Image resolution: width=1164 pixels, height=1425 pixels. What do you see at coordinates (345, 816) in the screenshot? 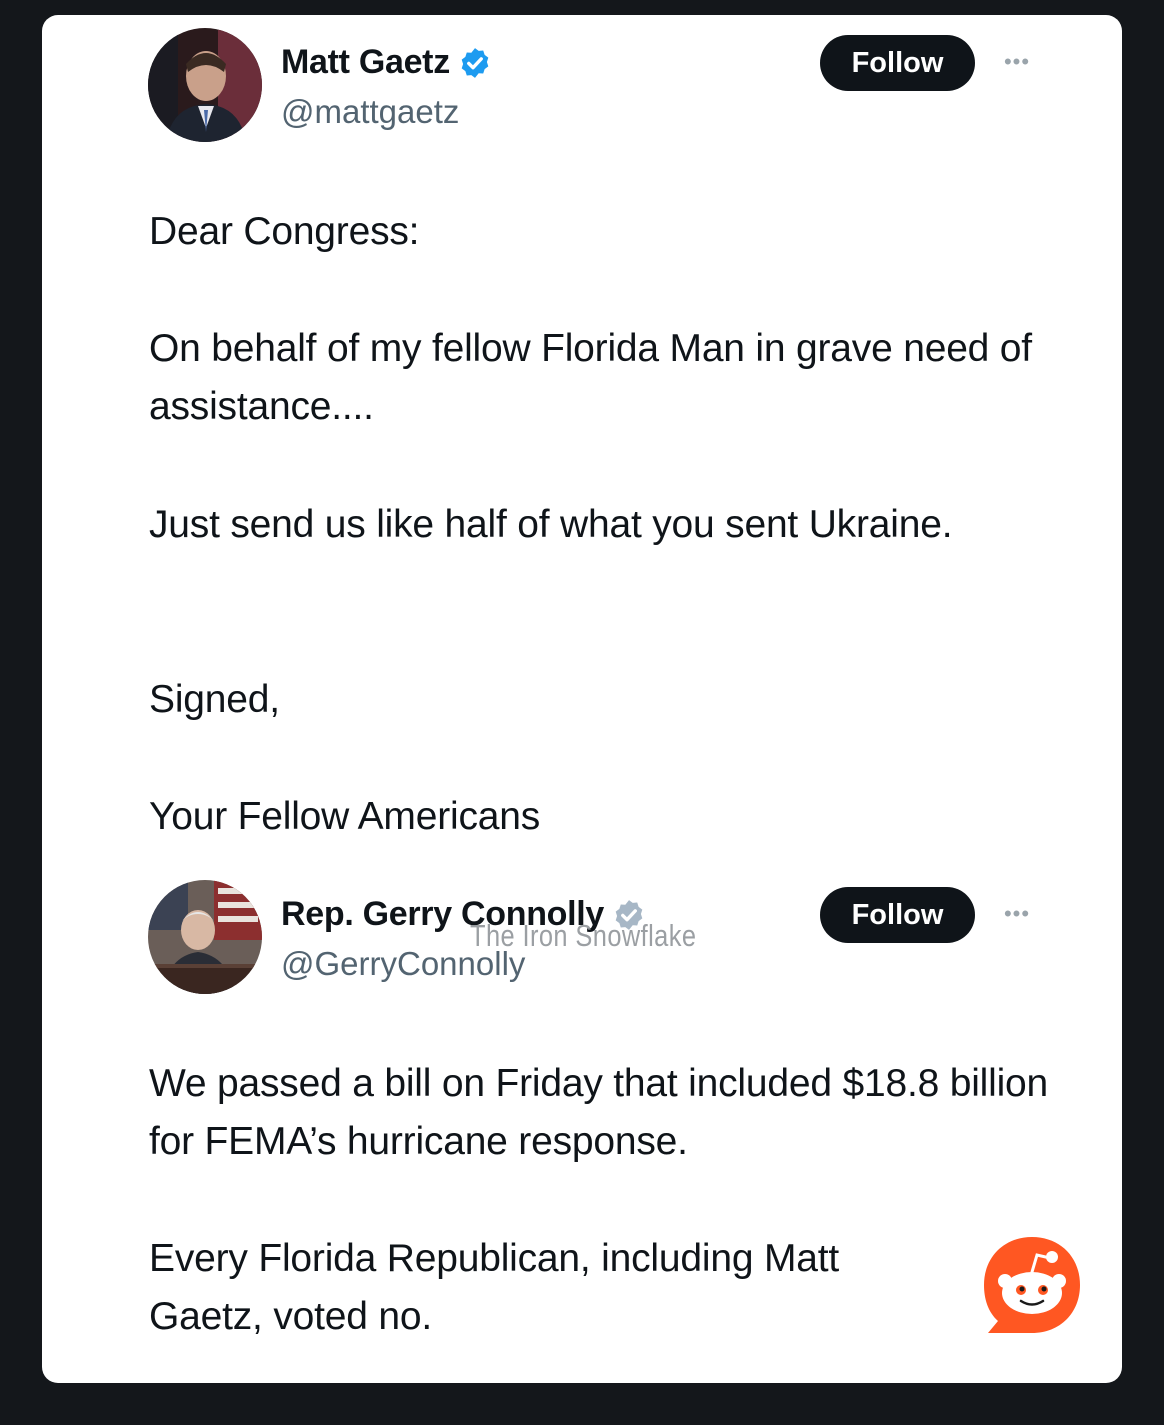
I see `tweet-text-paragraph: Your Fellow Americans` at bounding box center [345, 816].